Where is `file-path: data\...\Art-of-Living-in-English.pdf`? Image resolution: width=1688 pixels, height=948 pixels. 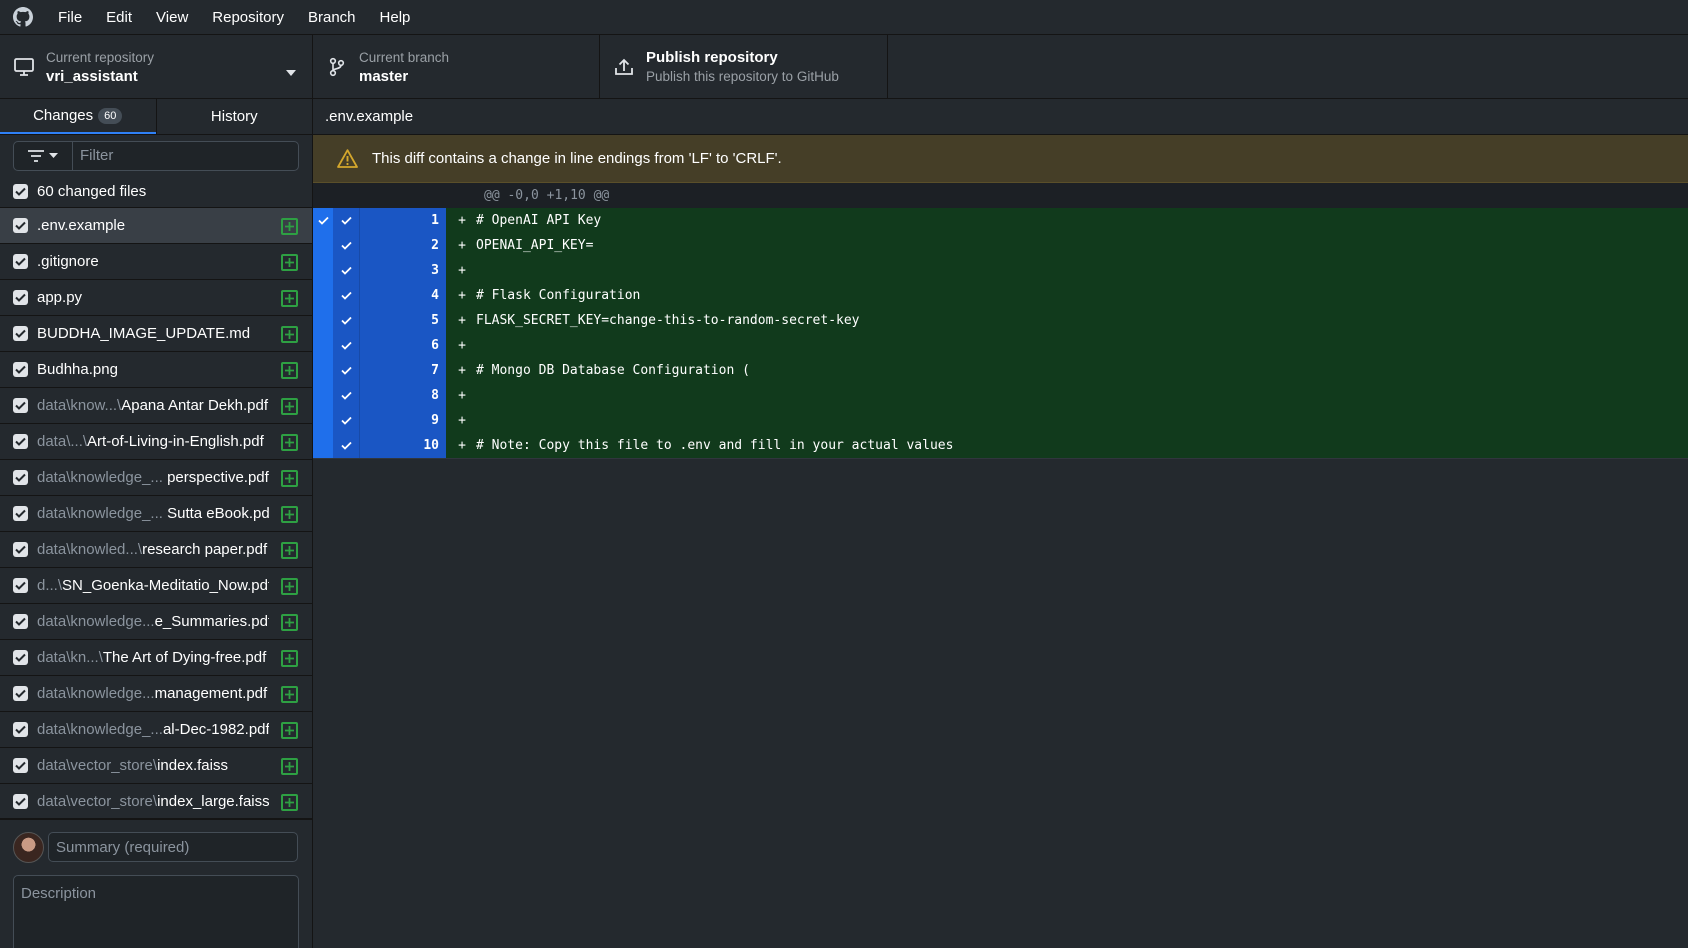 file-path: data\...\Art-of-Living-in-English.pdf is located at coordinates (153, 441).